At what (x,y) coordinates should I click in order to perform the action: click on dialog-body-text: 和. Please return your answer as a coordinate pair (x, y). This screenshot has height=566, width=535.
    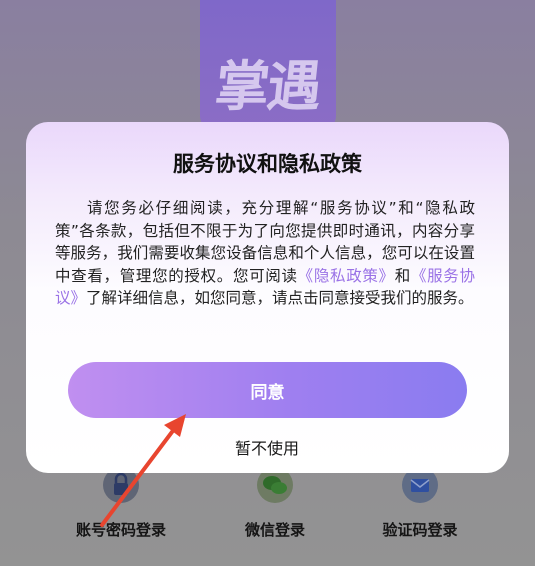
    Looking at the image, I should click on (402, 275).